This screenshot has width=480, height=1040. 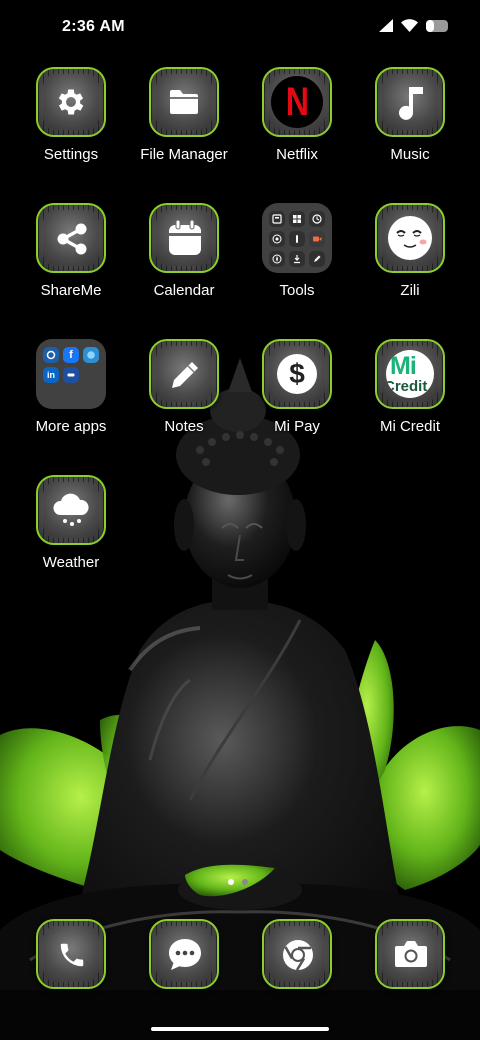 I want to click on notes-app-icon, so click(x=184, y=374).